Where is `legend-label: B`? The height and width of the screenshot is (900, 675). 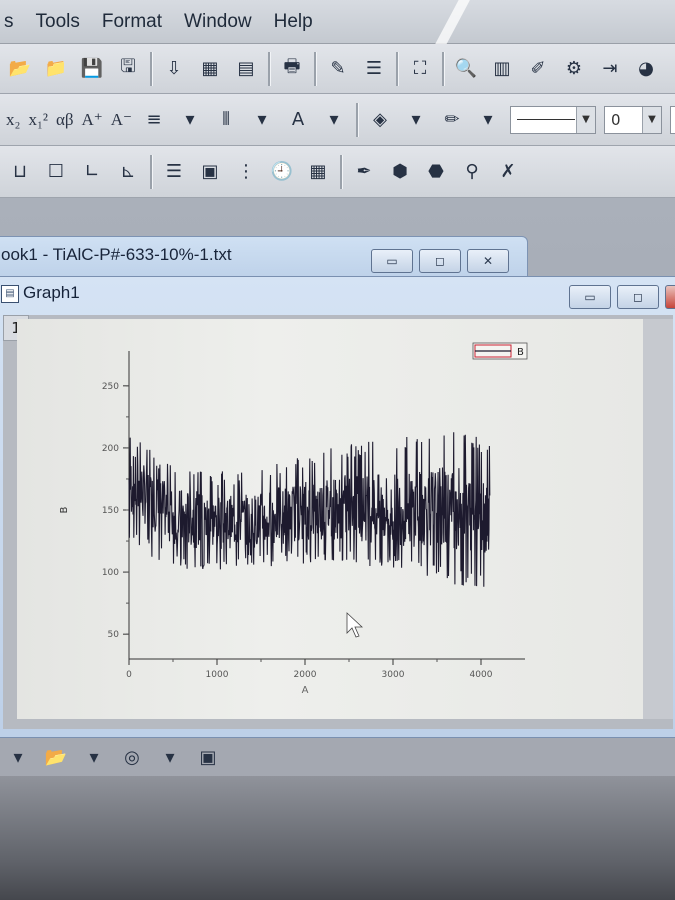
legend-label: B is located at coordinates (520, 352).